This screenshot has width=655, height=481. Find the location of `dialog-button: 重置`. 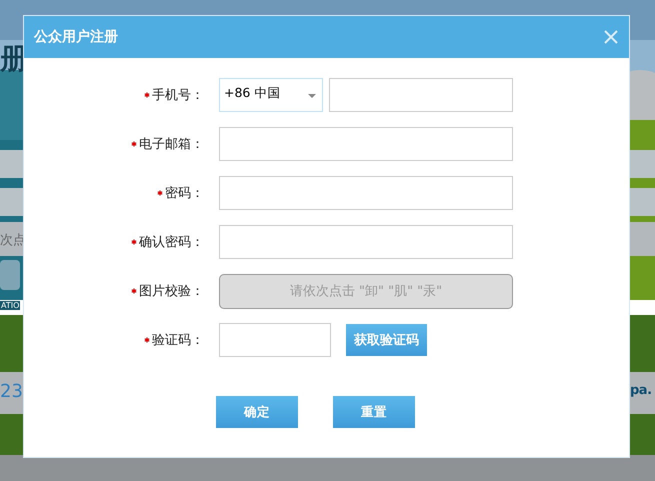

dialog-button: 重置 is located at coordinates (374, 412).